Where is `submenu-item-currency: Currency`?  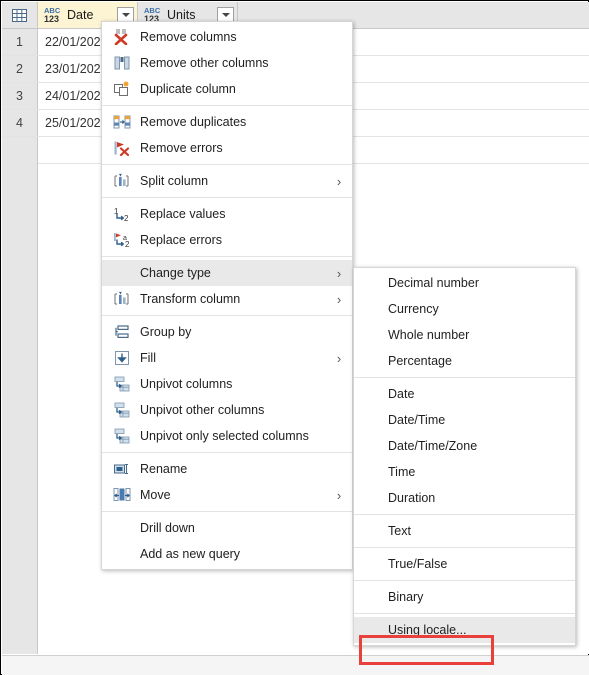 submenu-item-currency: Currency is located at coordinates (464, 309).